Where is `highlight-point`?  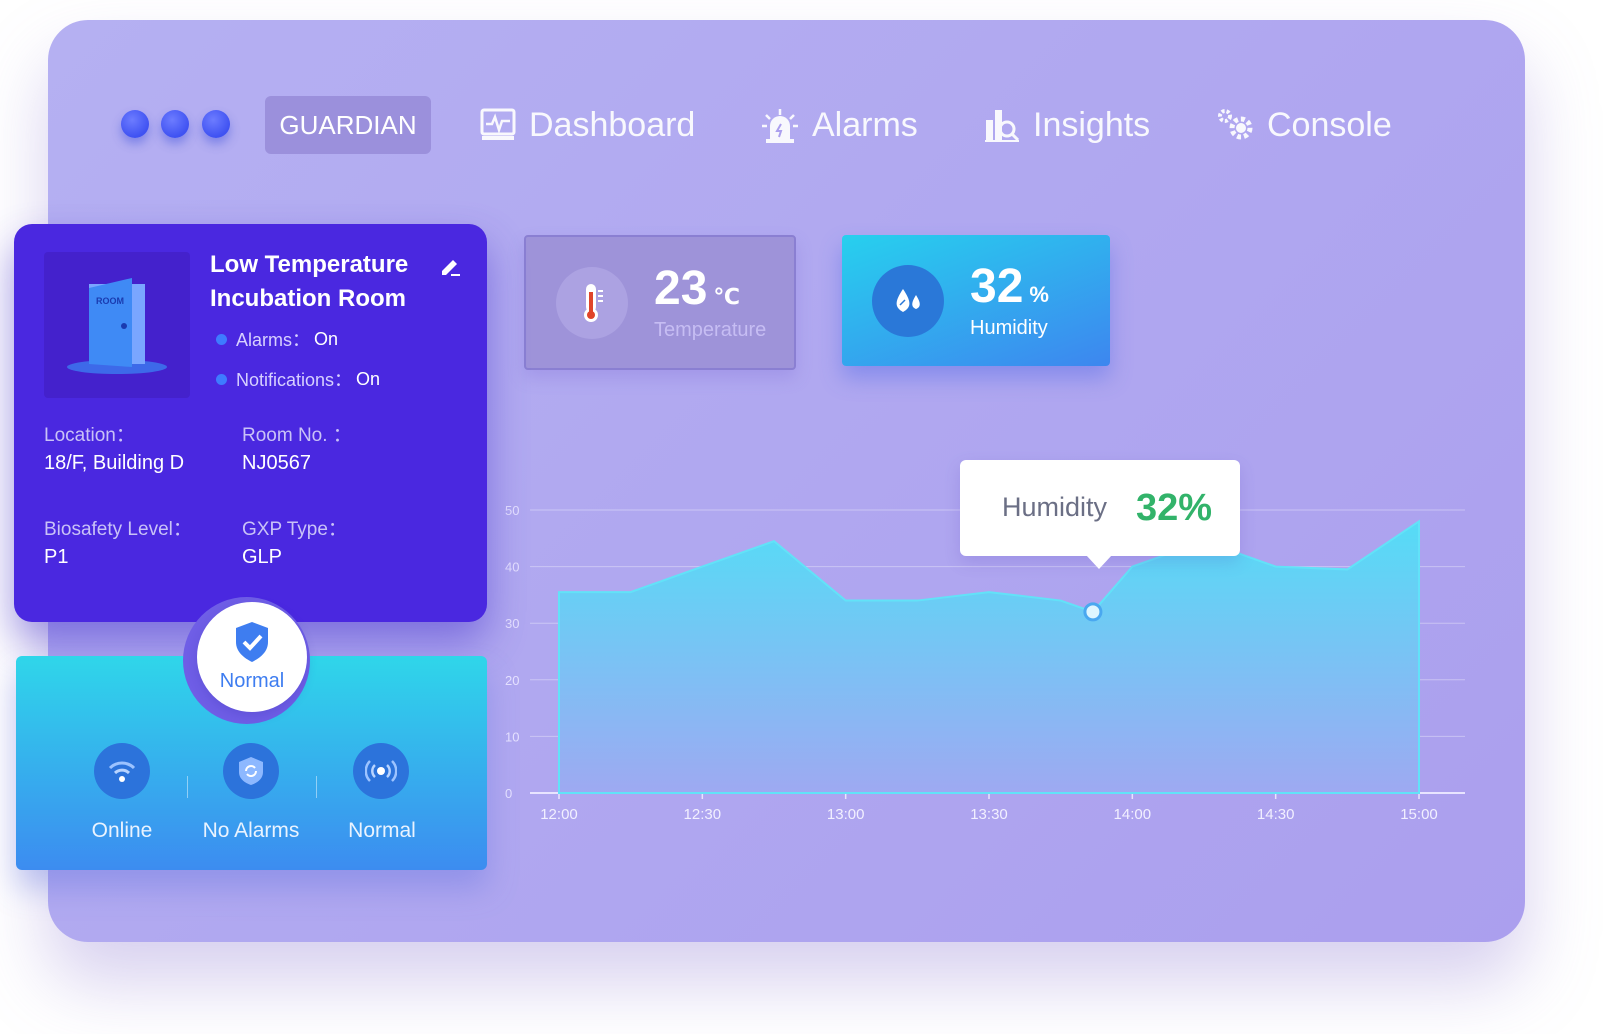 highlight-point is located at coordinates (1093, 612).